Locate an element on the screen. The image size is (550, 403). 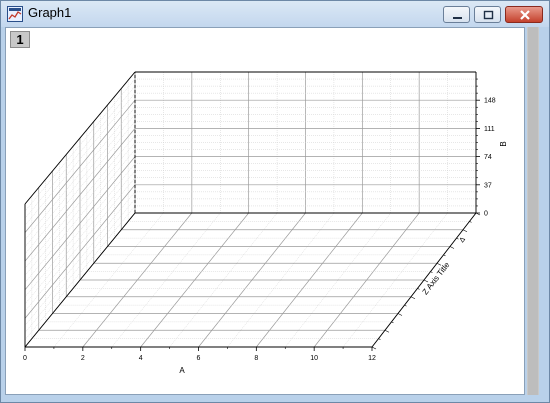
title-bar: Graph1 is located at coordinates (275, 14).